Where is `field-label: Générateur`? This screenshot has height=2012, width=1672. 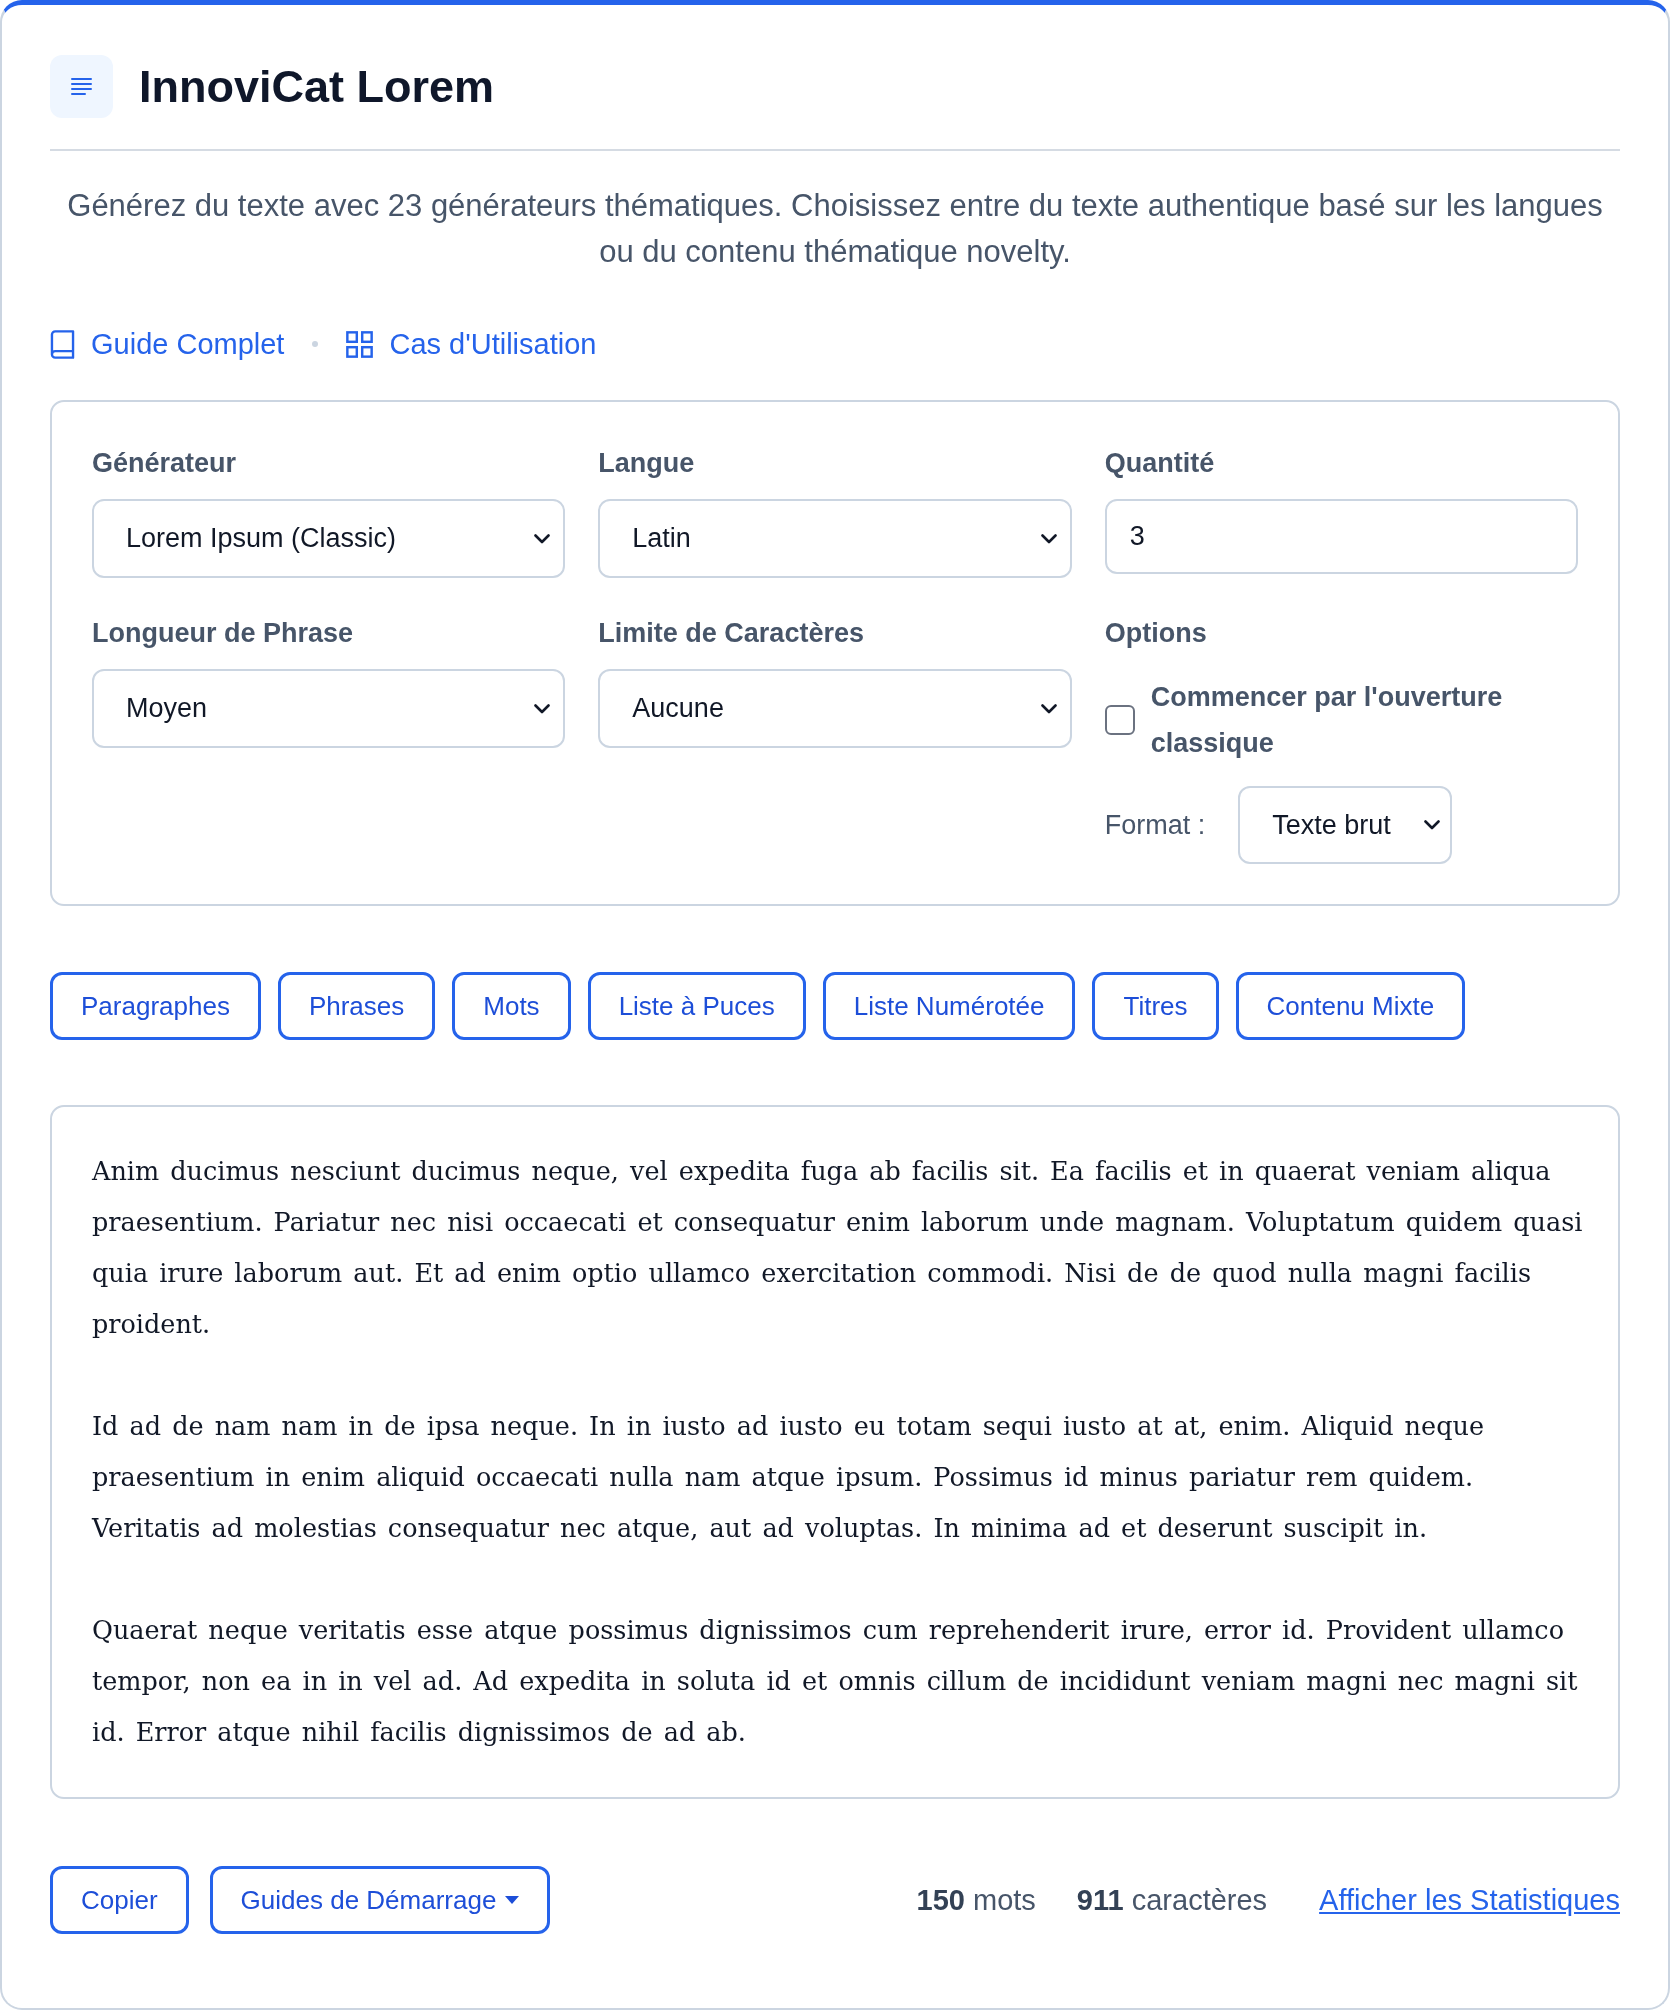
field-label: Générateur is located at coordinates (165, 463).